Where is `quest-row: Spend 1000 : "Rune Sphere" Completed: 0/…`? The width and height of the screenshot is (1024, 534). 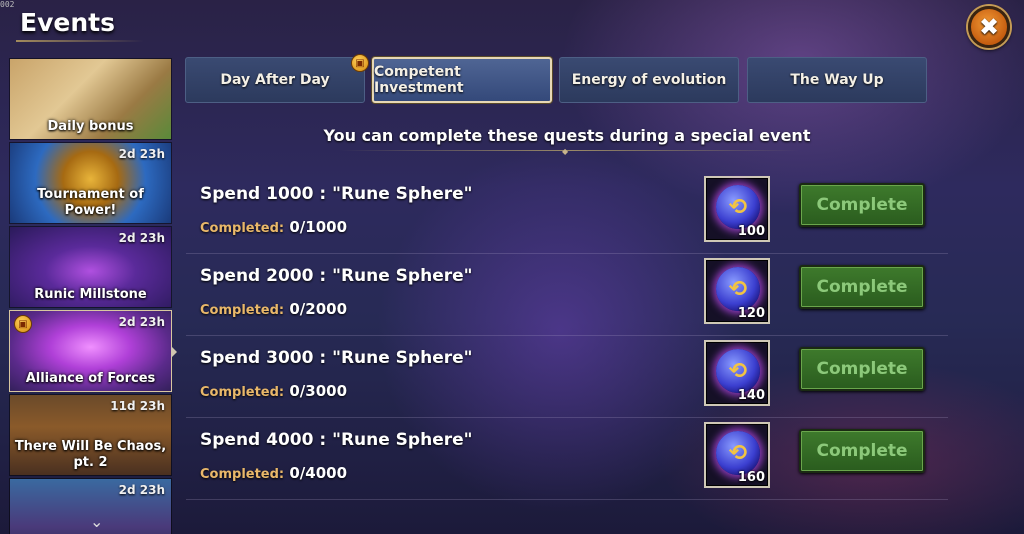
quest-row: Spend 1000 : "Rune Sphere" Completed: 0/… is located at coordinates (567, 215).